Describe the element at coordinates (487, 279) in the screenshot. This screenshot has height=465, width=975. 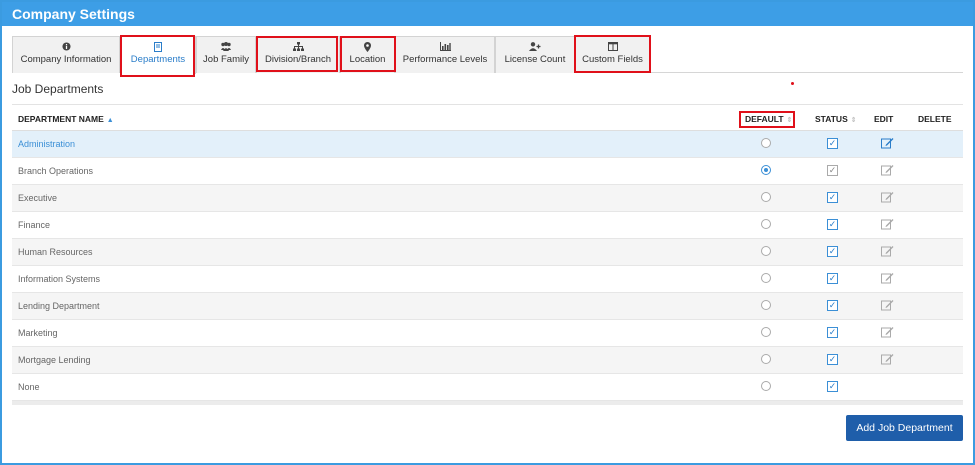
I see `table-row: Information Systems ✓` at that location.